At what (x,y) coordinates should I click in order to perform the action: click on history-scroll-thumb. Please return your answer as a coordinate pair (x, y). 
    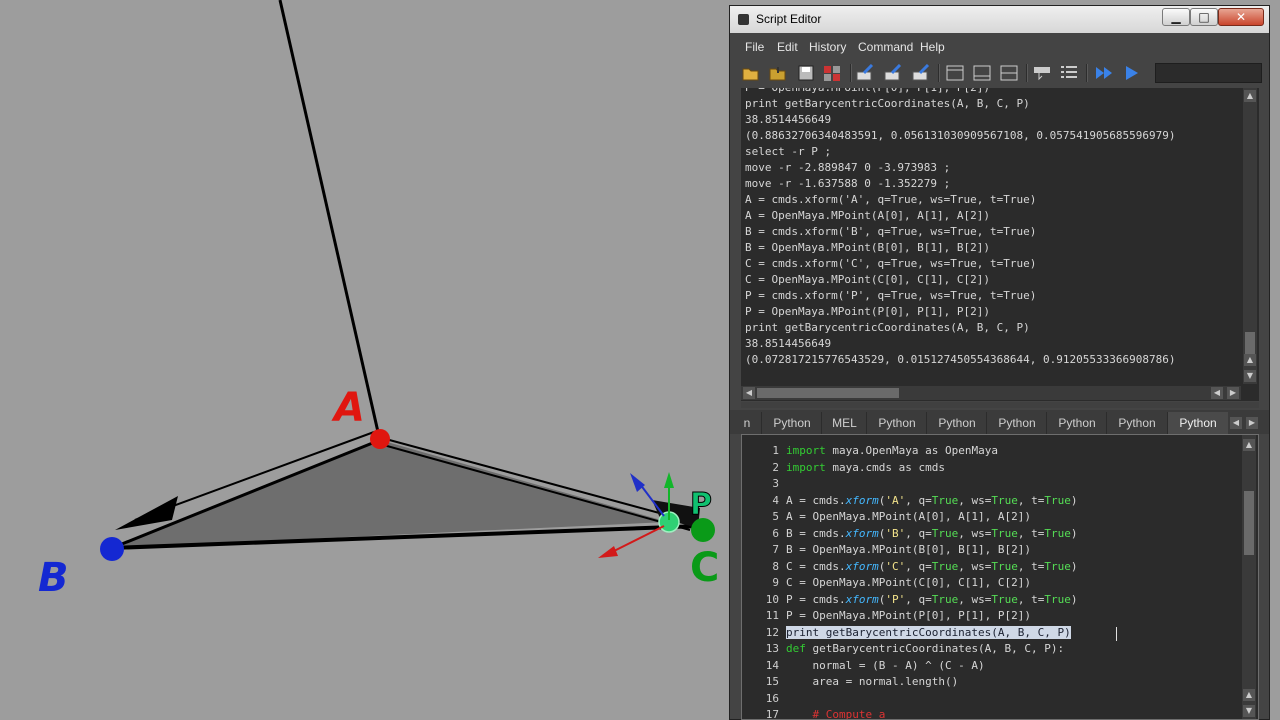
    Looking at the image, I should click on (1250, 343).